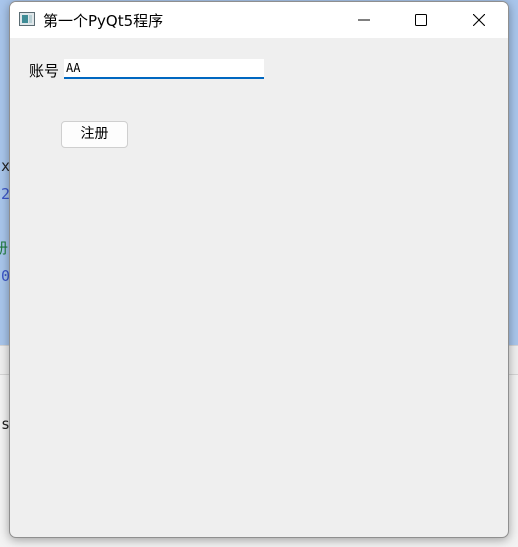  What do you see at coordinates (103, 21) in the screenshot?
I see `window-title: 第一个PyQt5程序` at bounding box center [103, 21].